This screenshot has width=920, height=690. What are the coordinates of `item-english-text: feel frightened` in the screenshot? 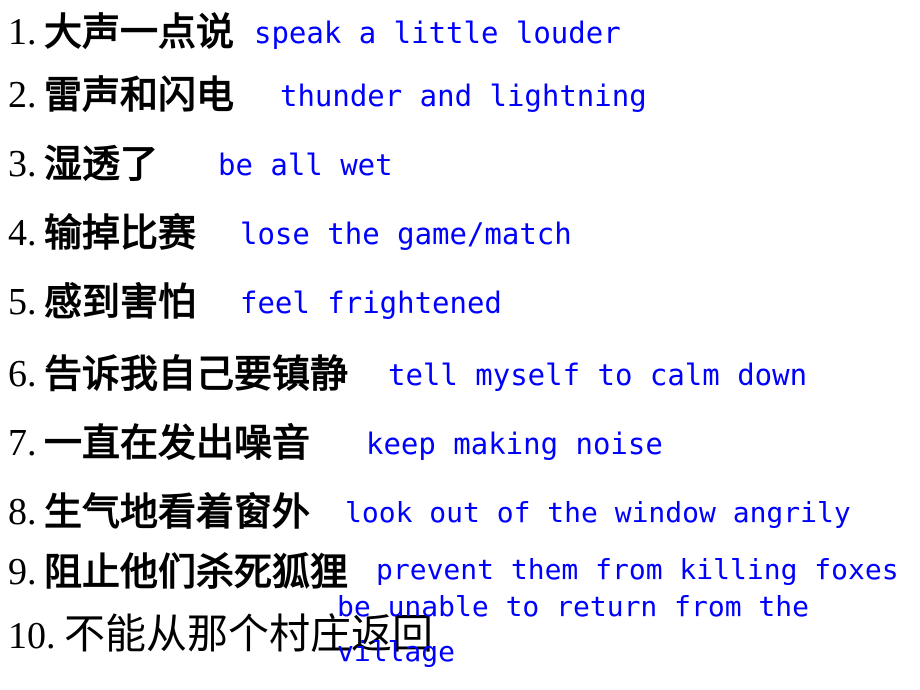 It's located at (371, 303).